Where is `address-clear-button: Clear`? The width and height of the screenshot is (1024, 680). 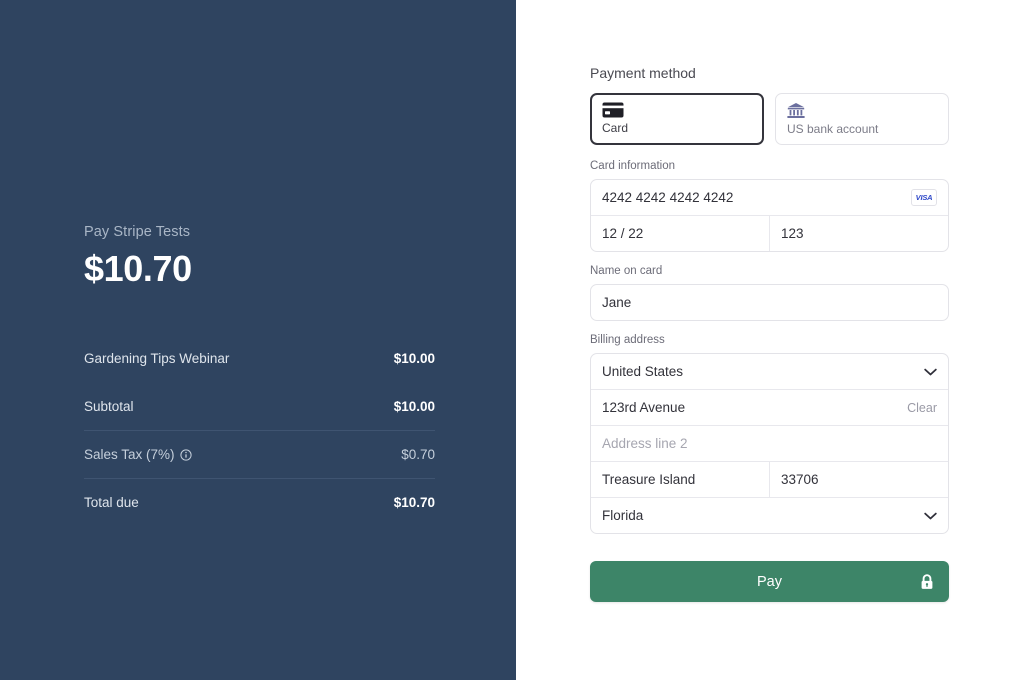
address-clear-button: Clear is located at coordinates (922, 408).